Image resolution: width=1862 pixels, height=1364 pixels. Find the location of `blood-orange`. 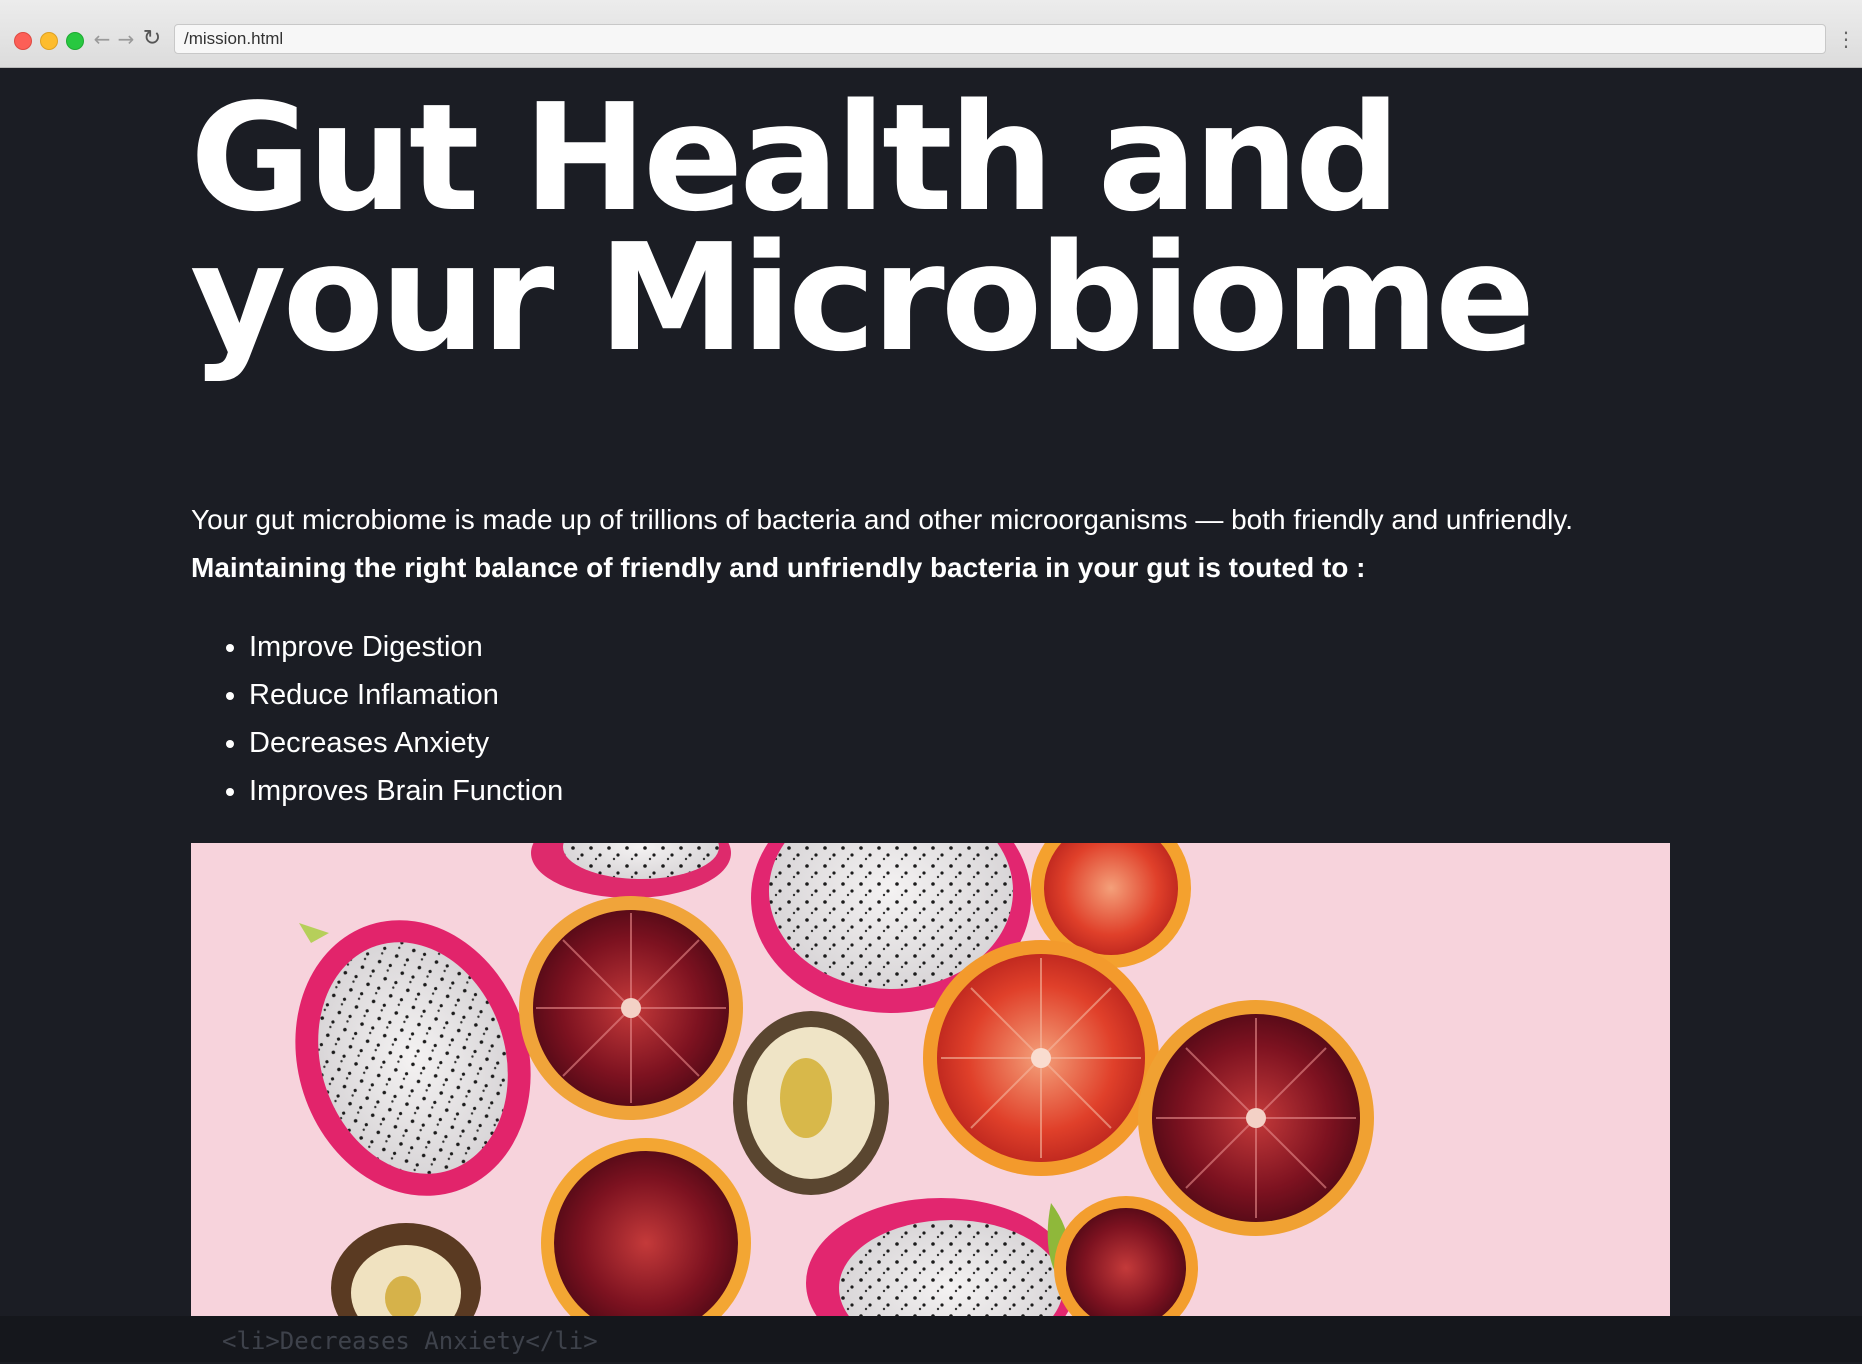

blood-orange is located at coordinates (631, 1008).